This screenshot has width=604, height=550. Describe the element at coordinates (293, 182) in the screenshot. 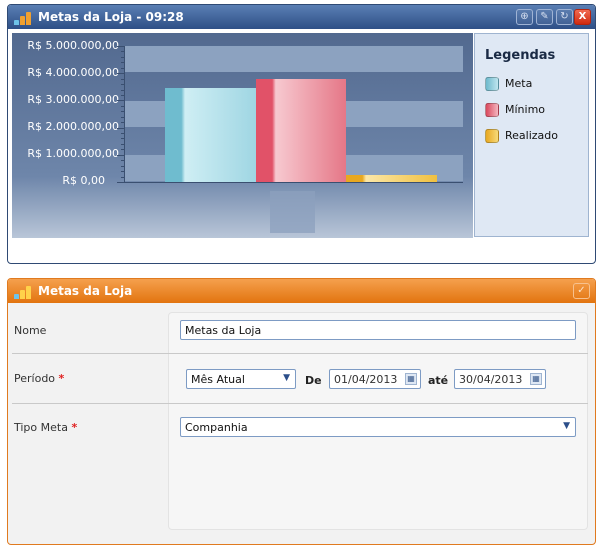

I see `x-axis` at that location.